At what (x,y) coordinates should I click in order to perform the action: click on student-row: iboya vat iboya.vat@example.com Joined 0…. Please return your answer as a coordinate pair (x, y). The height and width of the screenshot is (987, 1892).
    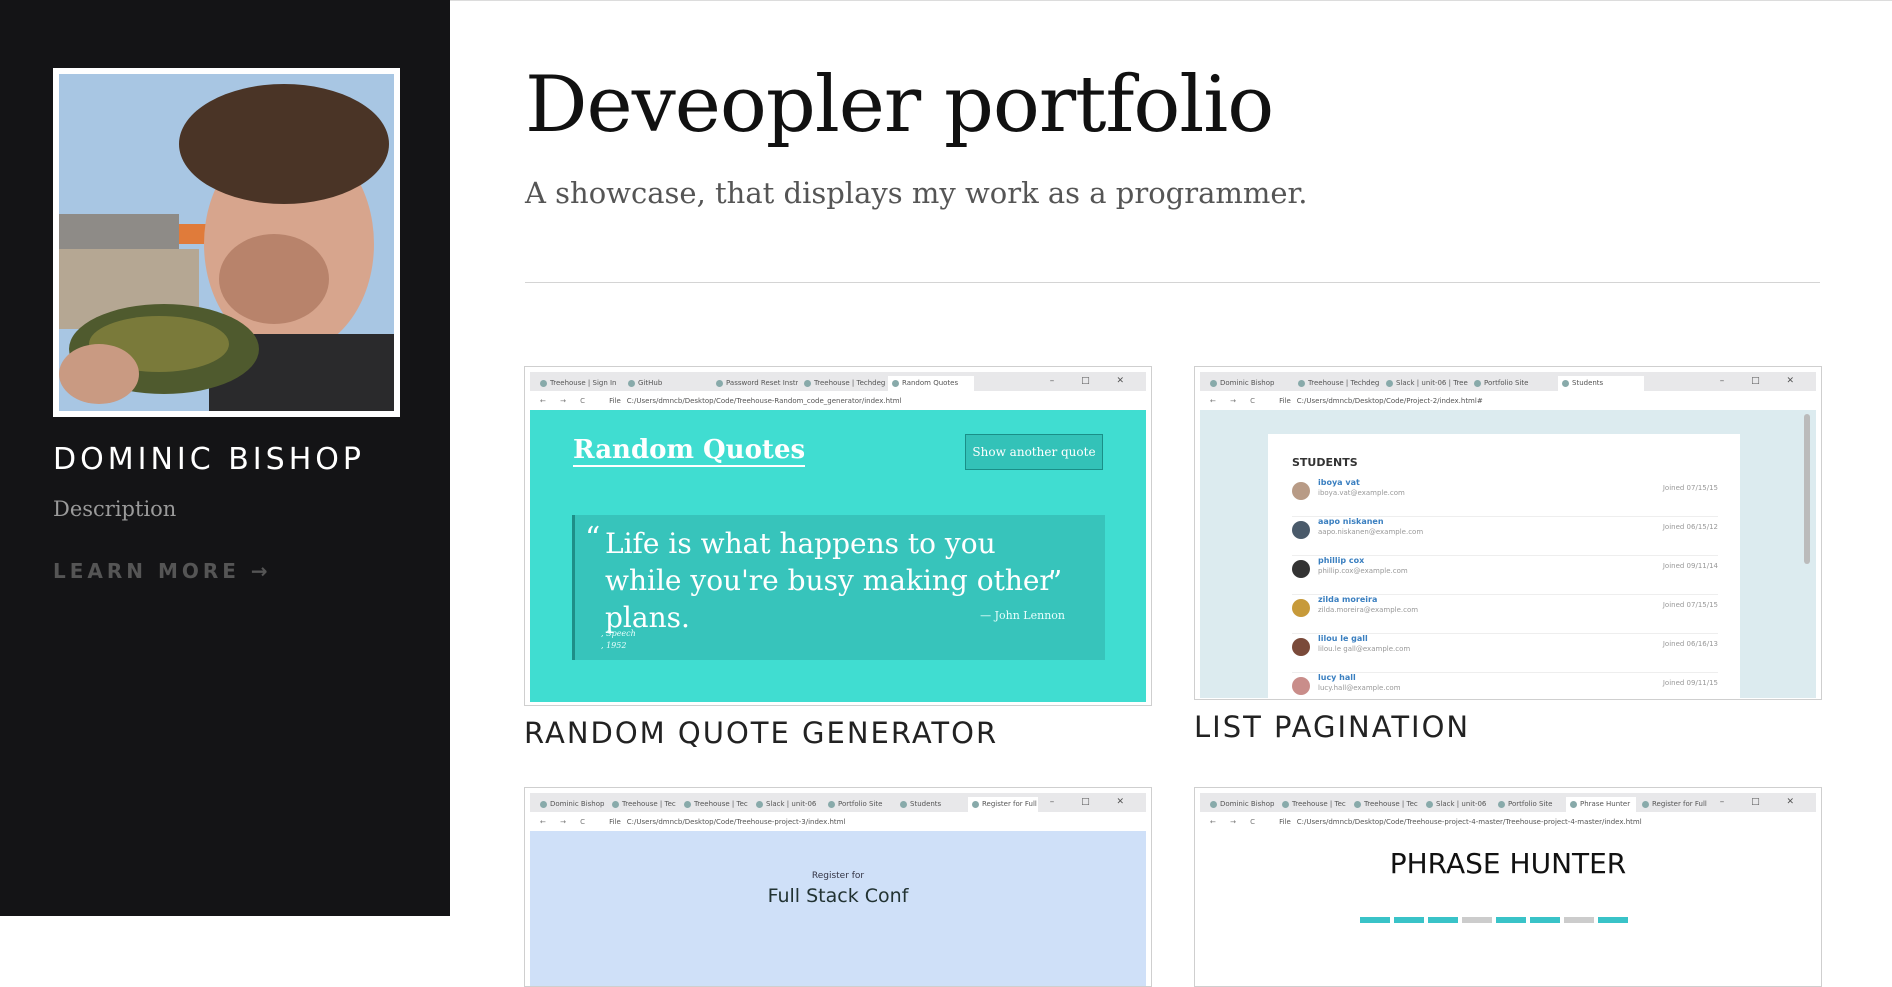
    Looking at the image, I should click on (1505, 497).